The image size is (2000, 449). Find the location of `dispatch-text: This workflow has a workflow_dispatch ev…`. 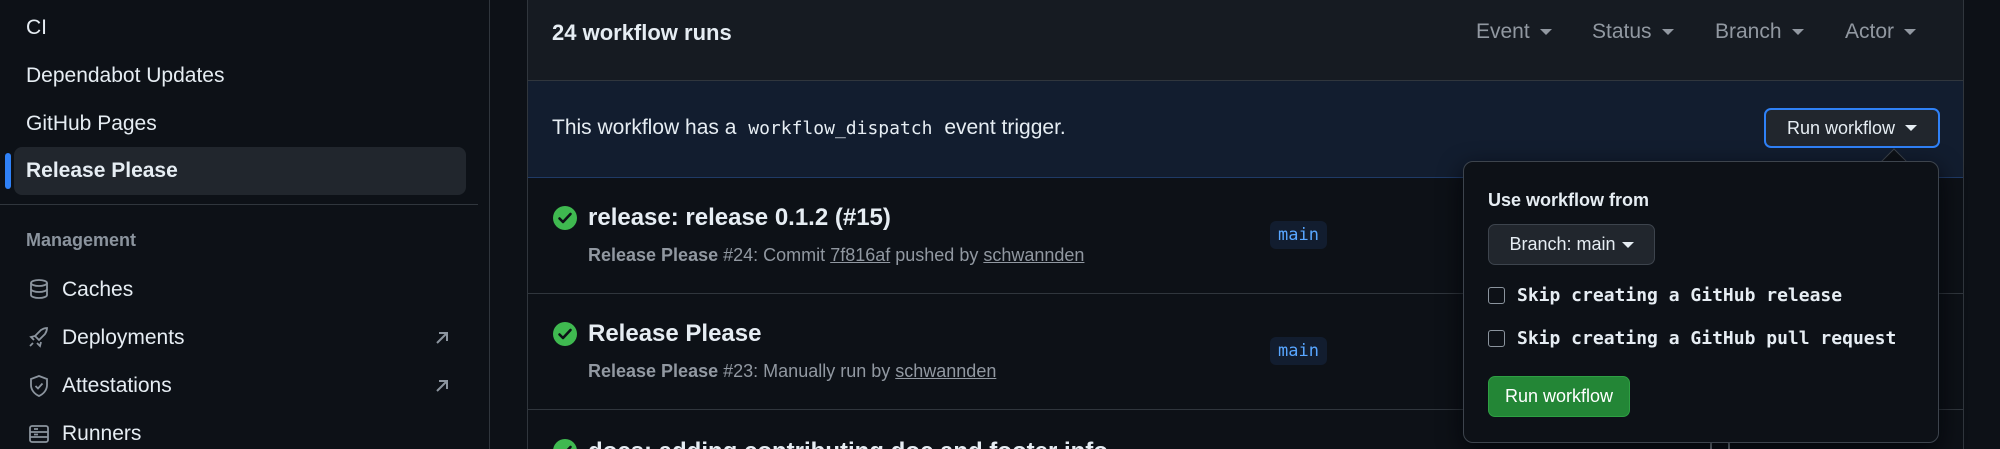

dispatch-text: This workflow has a workflow_dispatch ev… is located at coordinates (809, 128).